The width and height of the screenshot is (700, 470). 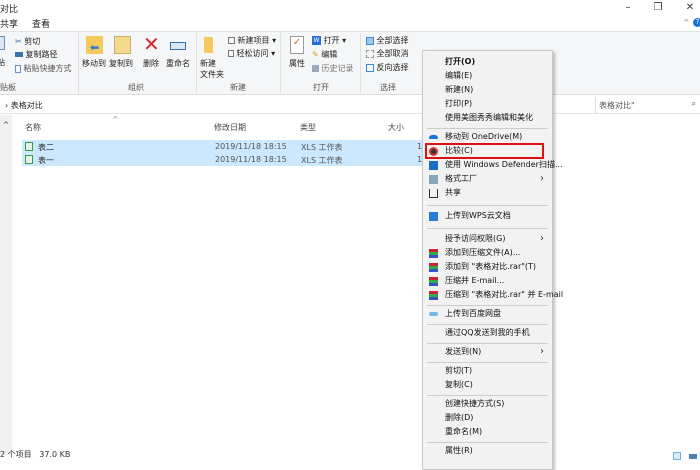 What do you see at coordinates (487, 90) in the screenshot?
I see `menu-item-new: 新建(N)` at bounding box center [487, 90].